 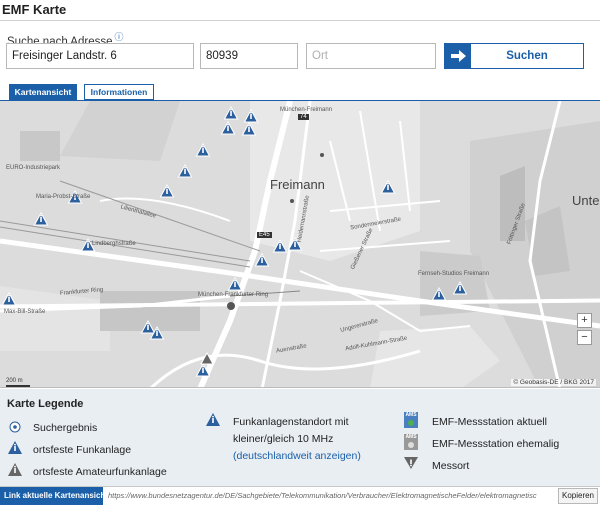 What do you see at coordinates (14, 381) in the screenshot?
I see `map-scale-label: 200 m` at bounding box center [14, 381].